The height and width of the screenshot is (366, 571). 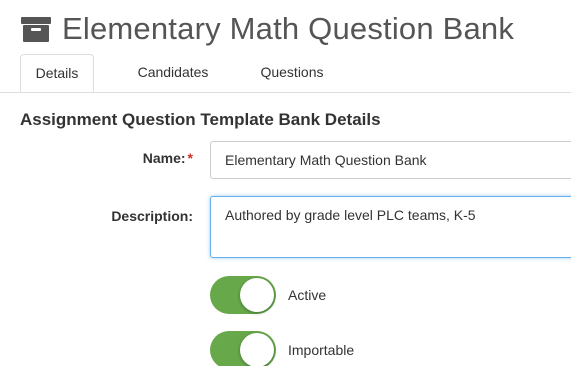 I want to click on tab-questions-label: Questions, so click(x=292, y=72).